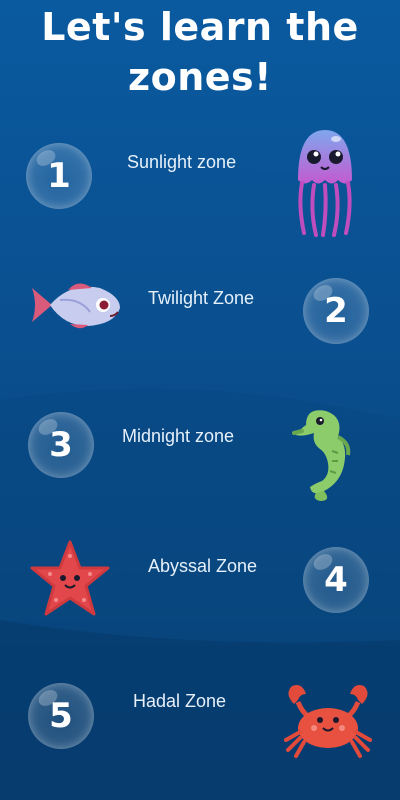  I want to click on fish-icon, so click(76, 306).